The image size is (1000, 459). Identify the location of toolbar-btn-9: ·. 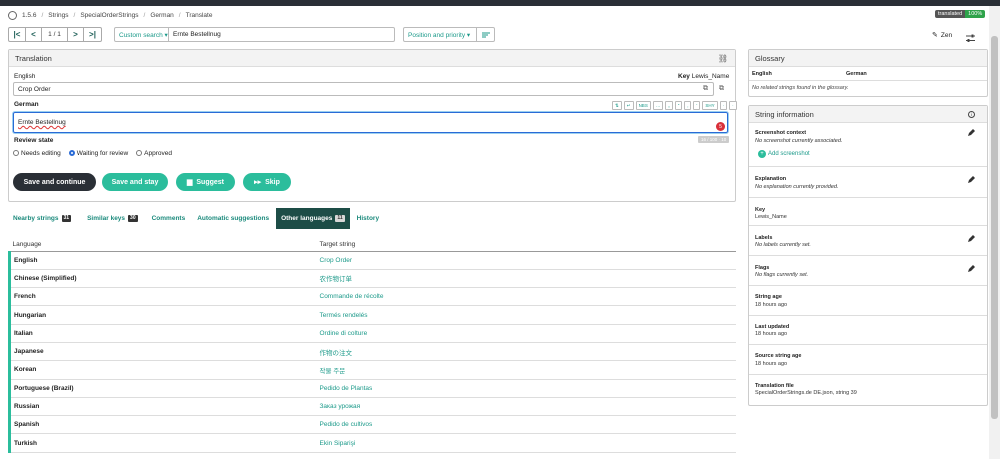
(723, 105).